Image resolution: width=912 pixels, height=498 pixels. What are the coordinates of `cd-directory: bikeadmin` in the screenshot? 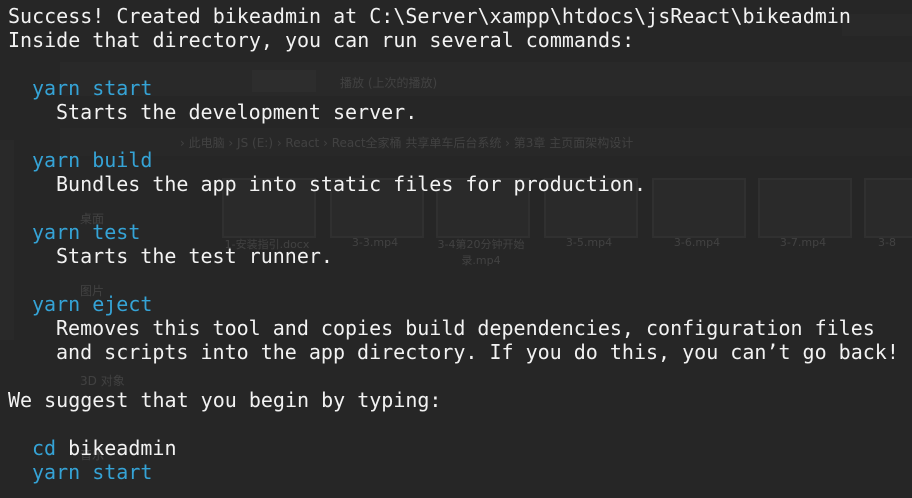 It's located at (116, 448).